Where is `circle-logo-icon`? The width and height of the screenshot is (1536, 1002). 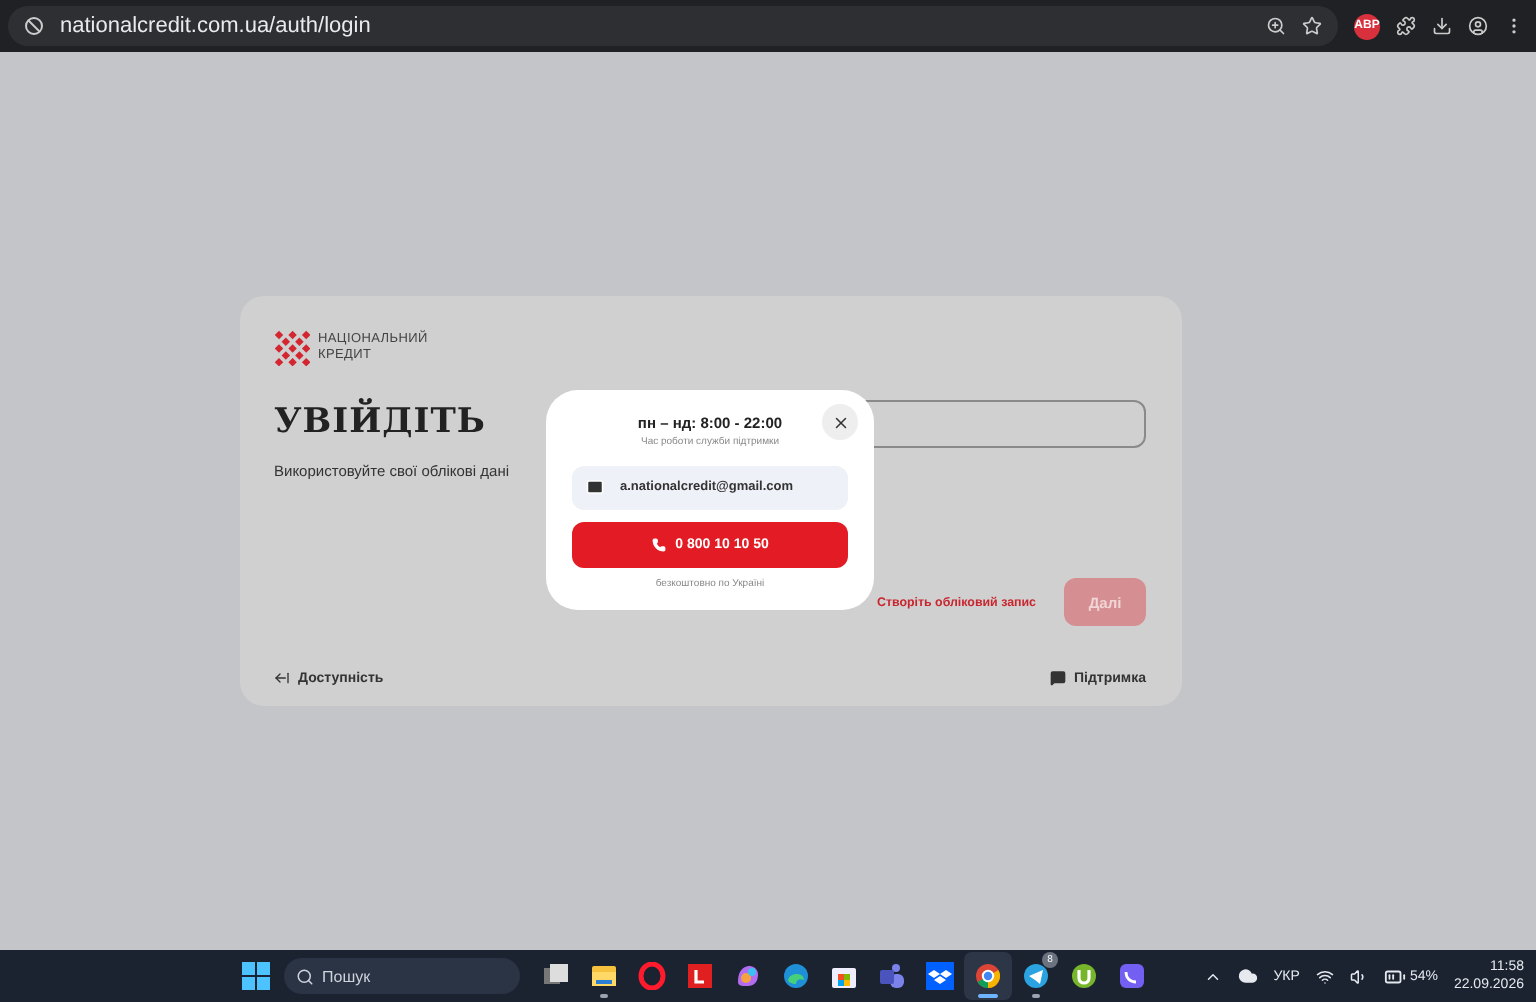
circle-logo-icon is located at coordinates (988, 976).